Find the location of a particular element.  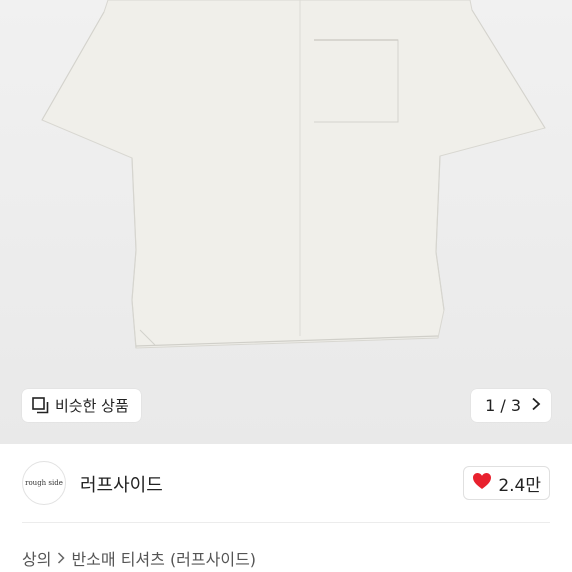

like-button: 2.4만 is located at coordinates (506, 483).